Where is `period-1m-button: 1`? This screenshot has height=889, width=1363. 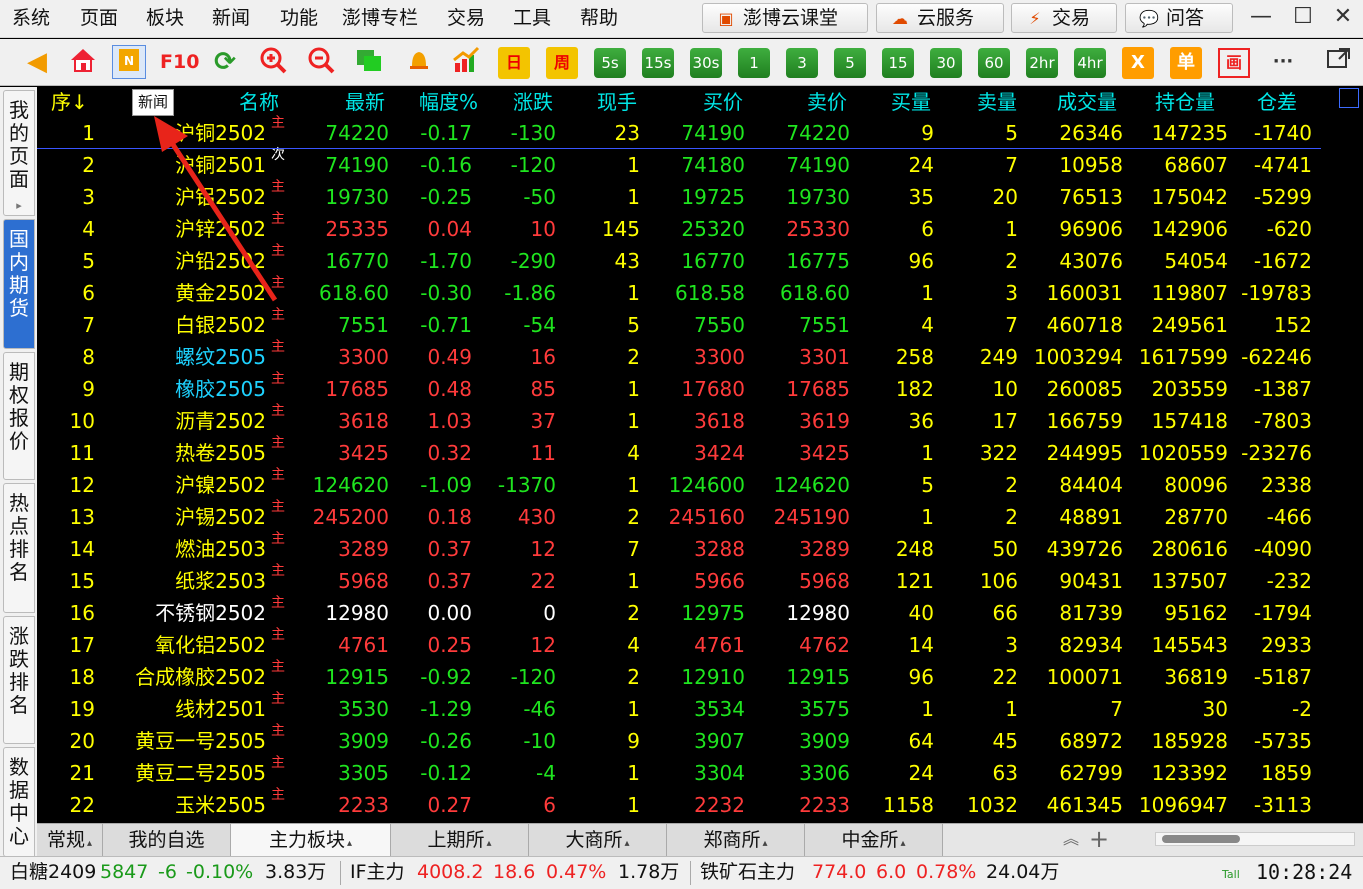
period-1m-button: 1 is located at coordinates (754, 63).